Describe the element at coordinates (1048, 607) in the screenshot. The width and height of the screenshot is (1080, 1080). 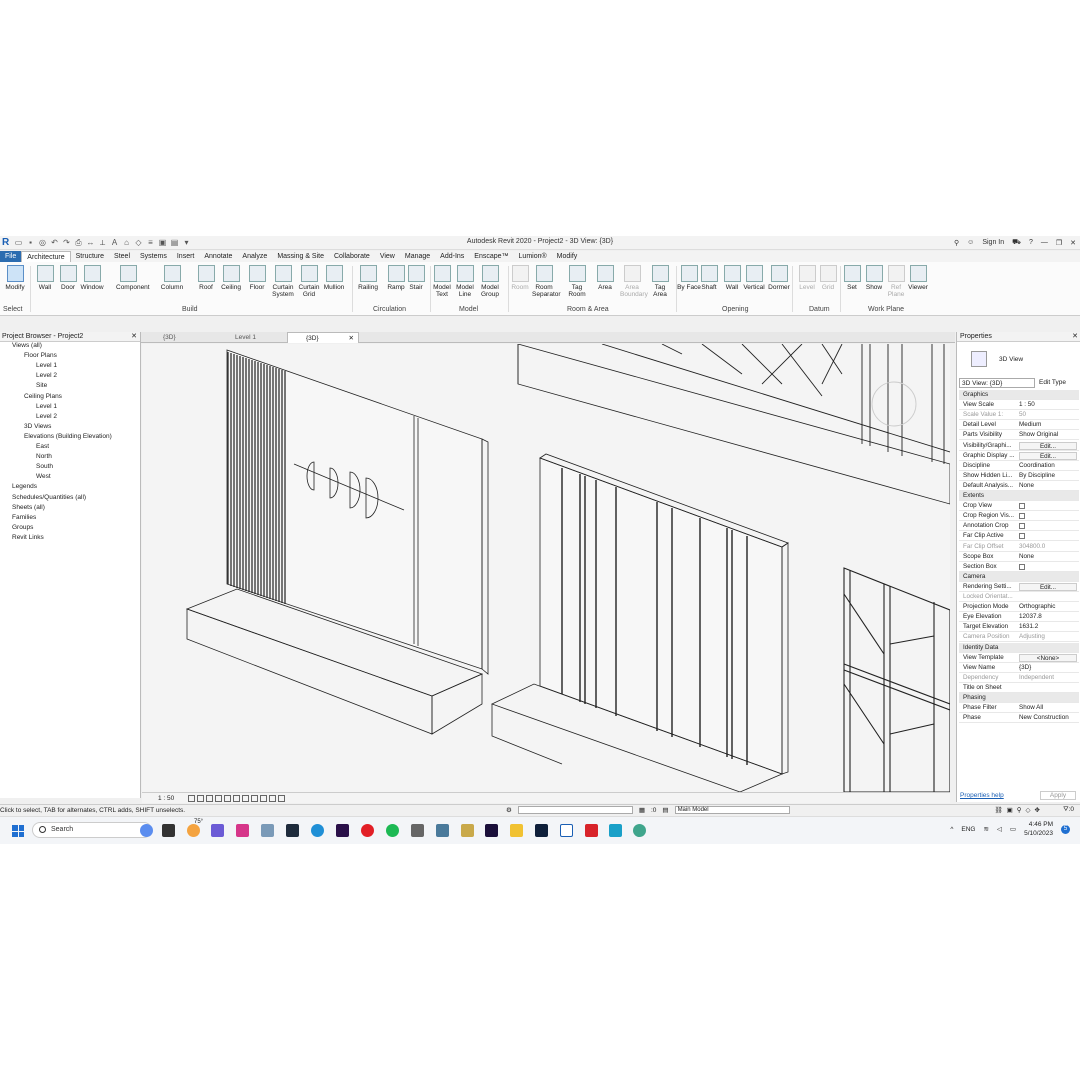
I see `property-value: Orthographic` at that location.